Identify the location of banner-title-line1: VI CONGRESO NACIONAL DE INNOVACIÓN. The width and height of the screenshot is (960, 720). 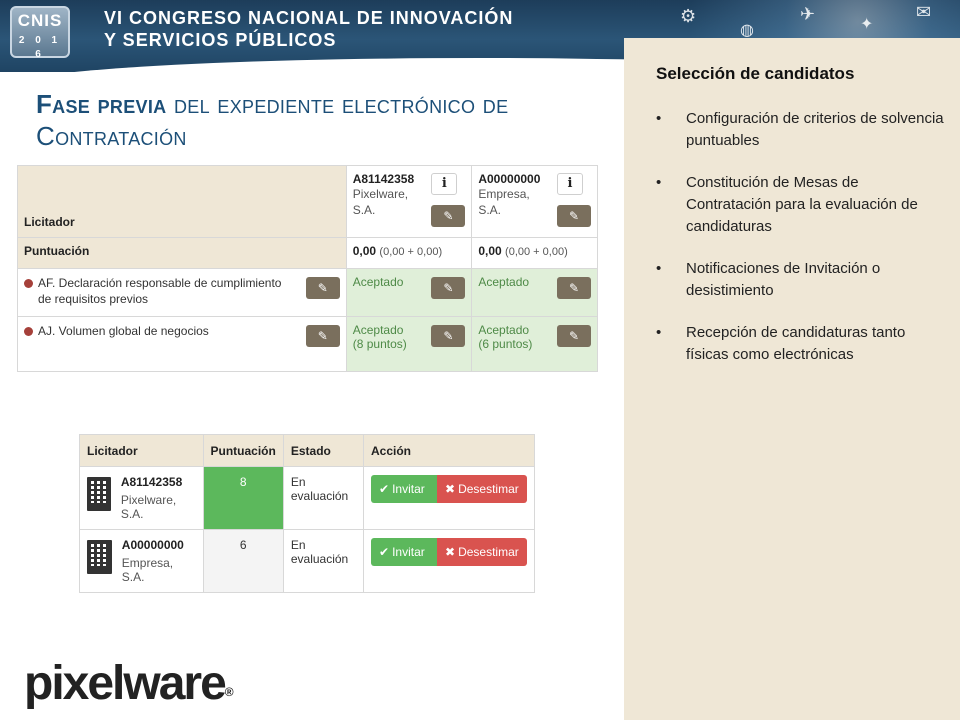
(309, 18).